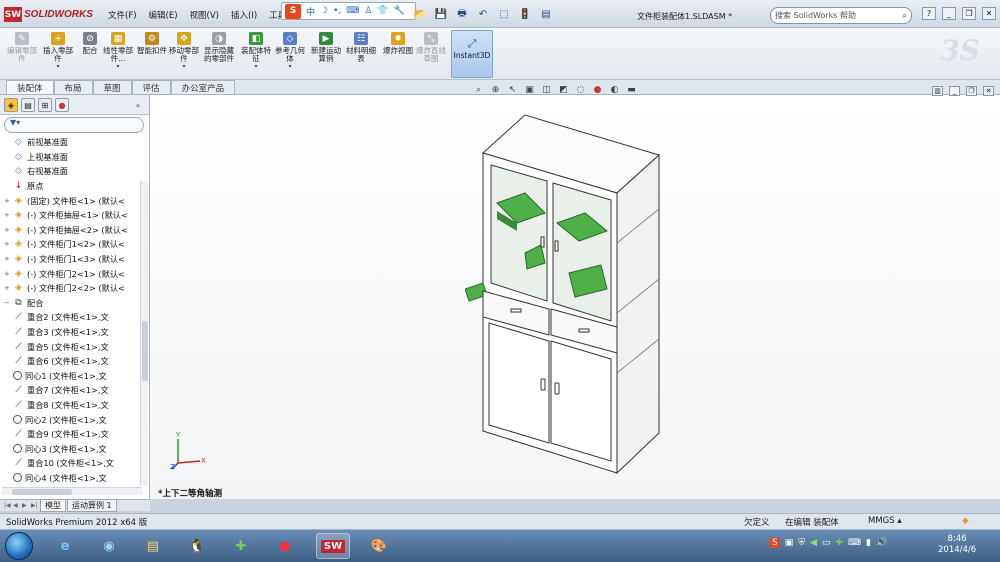 This screenshot has width=1000, height=562. I want to click on help-icon: ?, so click(929, 13).